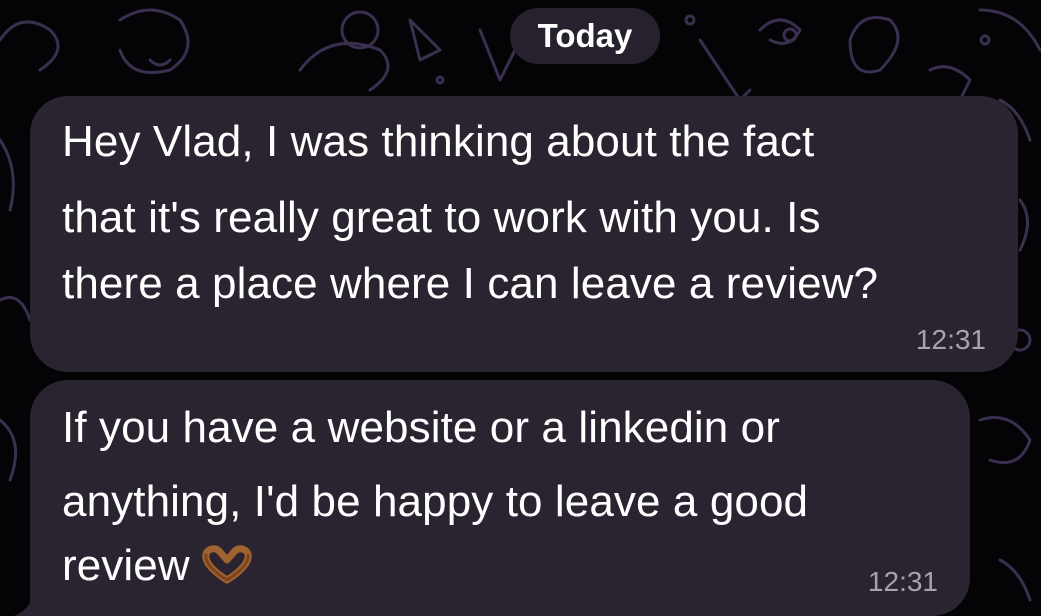 The image size is (1041, 616). I want to click on message-text: review, so click(126, 565).